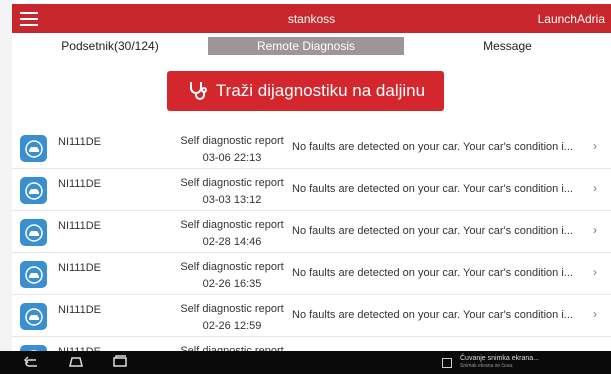 The height and width of the screenshot is (374, 611). What do you see at coordinates (507, 46) in the screenshot?
I see `tab-message: Message` at bounding box center [507, 46].